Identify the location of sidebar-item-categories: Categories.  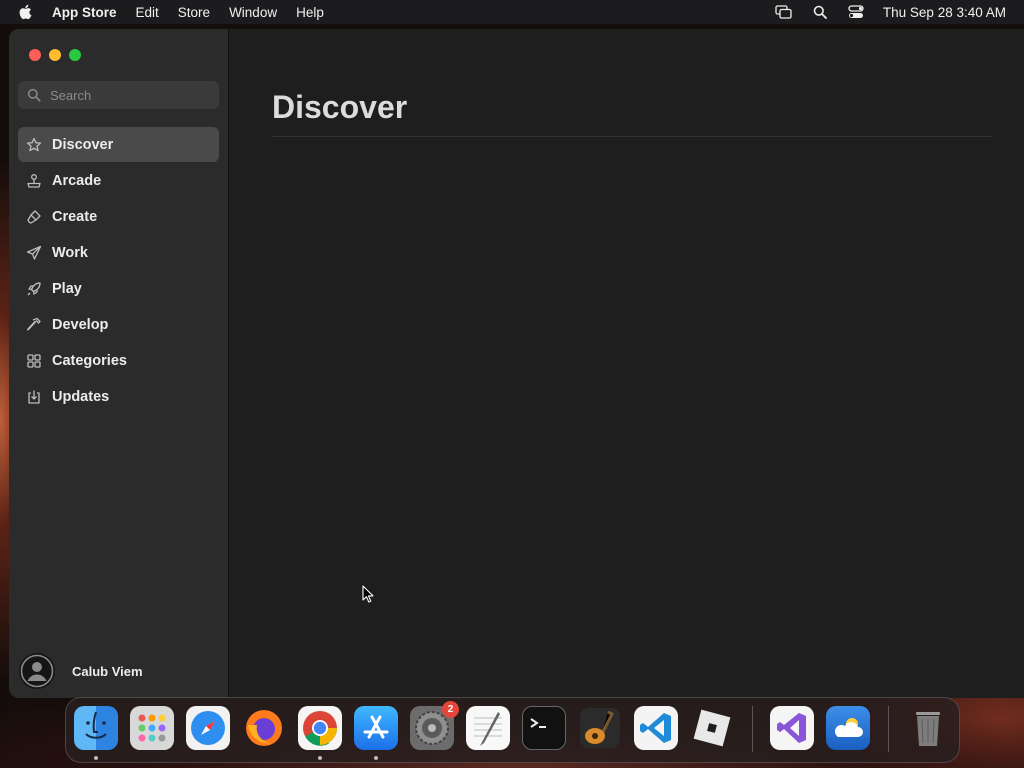
(118, 360).